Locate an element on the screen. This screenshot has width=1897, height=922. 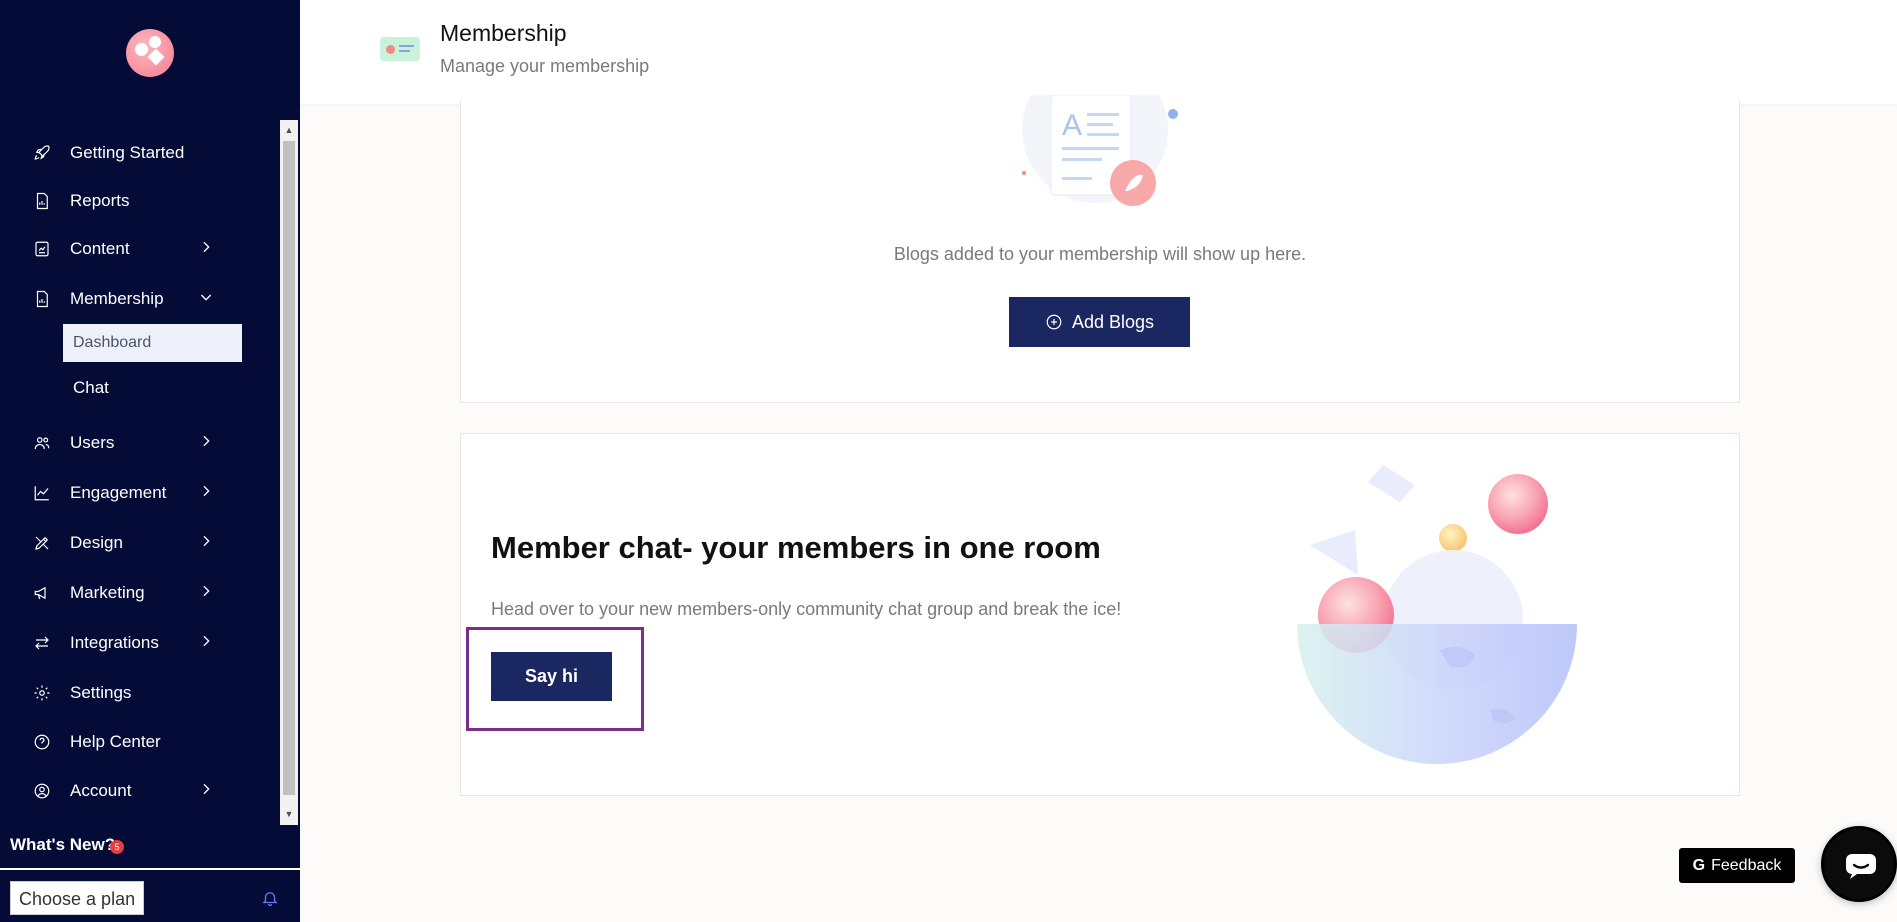
sidebar-item-account: Account is located at coordinates (127, 791).